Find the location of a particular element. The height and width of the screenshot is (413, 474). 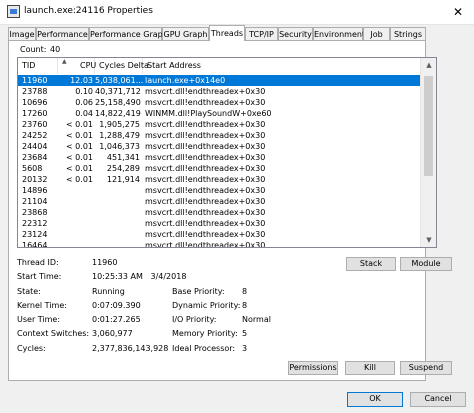

cell-tid: 5608 is located at coordinates (32, 168).